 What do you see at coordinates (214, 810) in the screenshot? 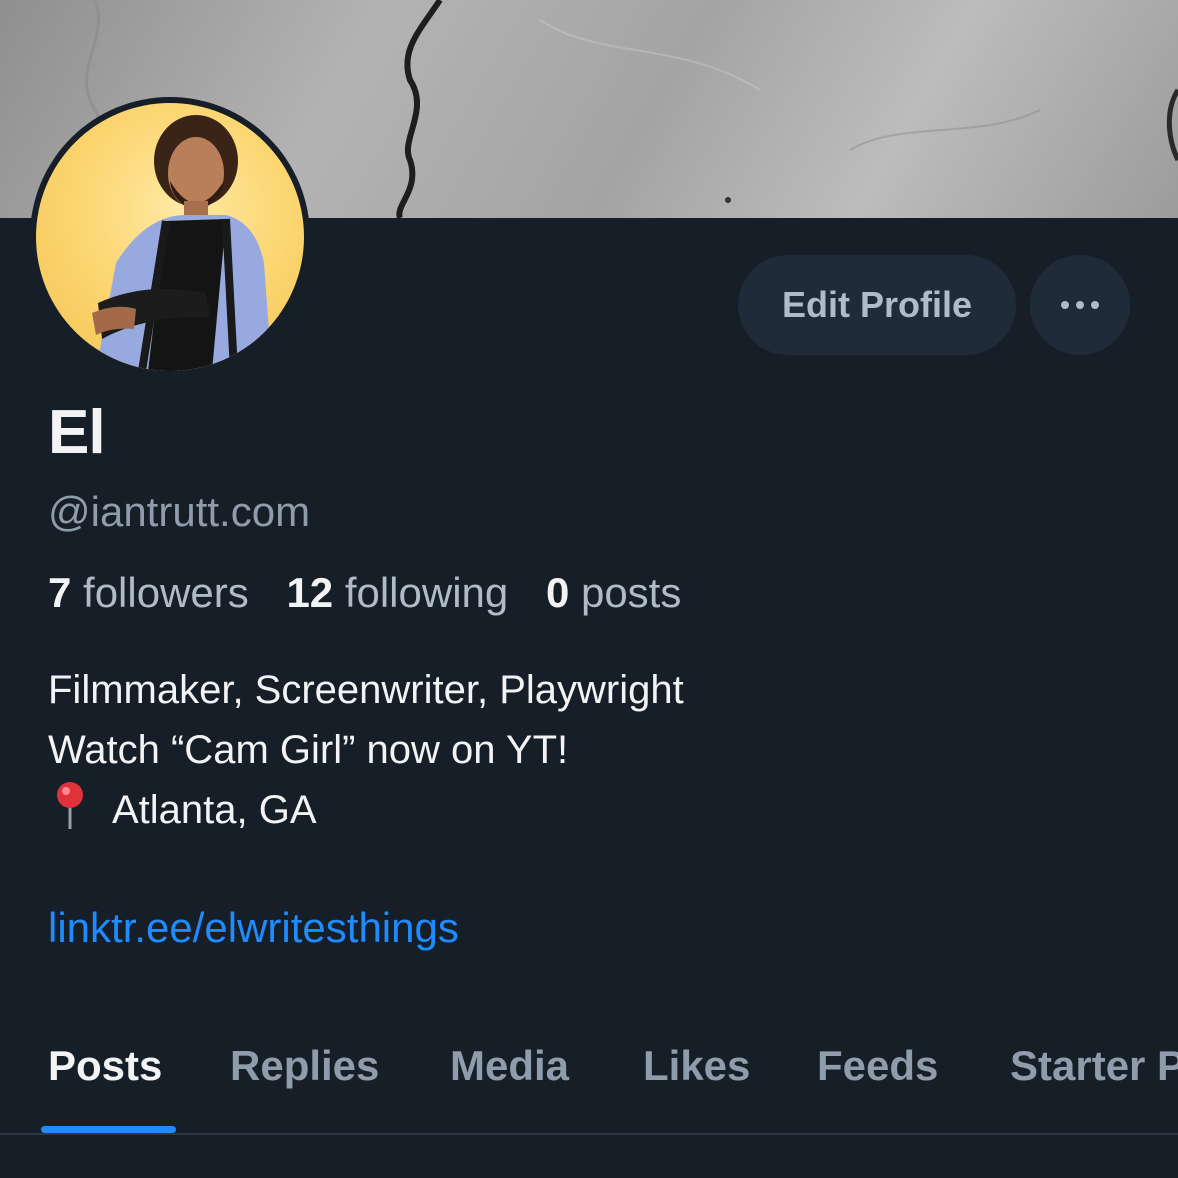
I see `bio-location-text: Atlanta, GA` at bounding box center [214, 810].